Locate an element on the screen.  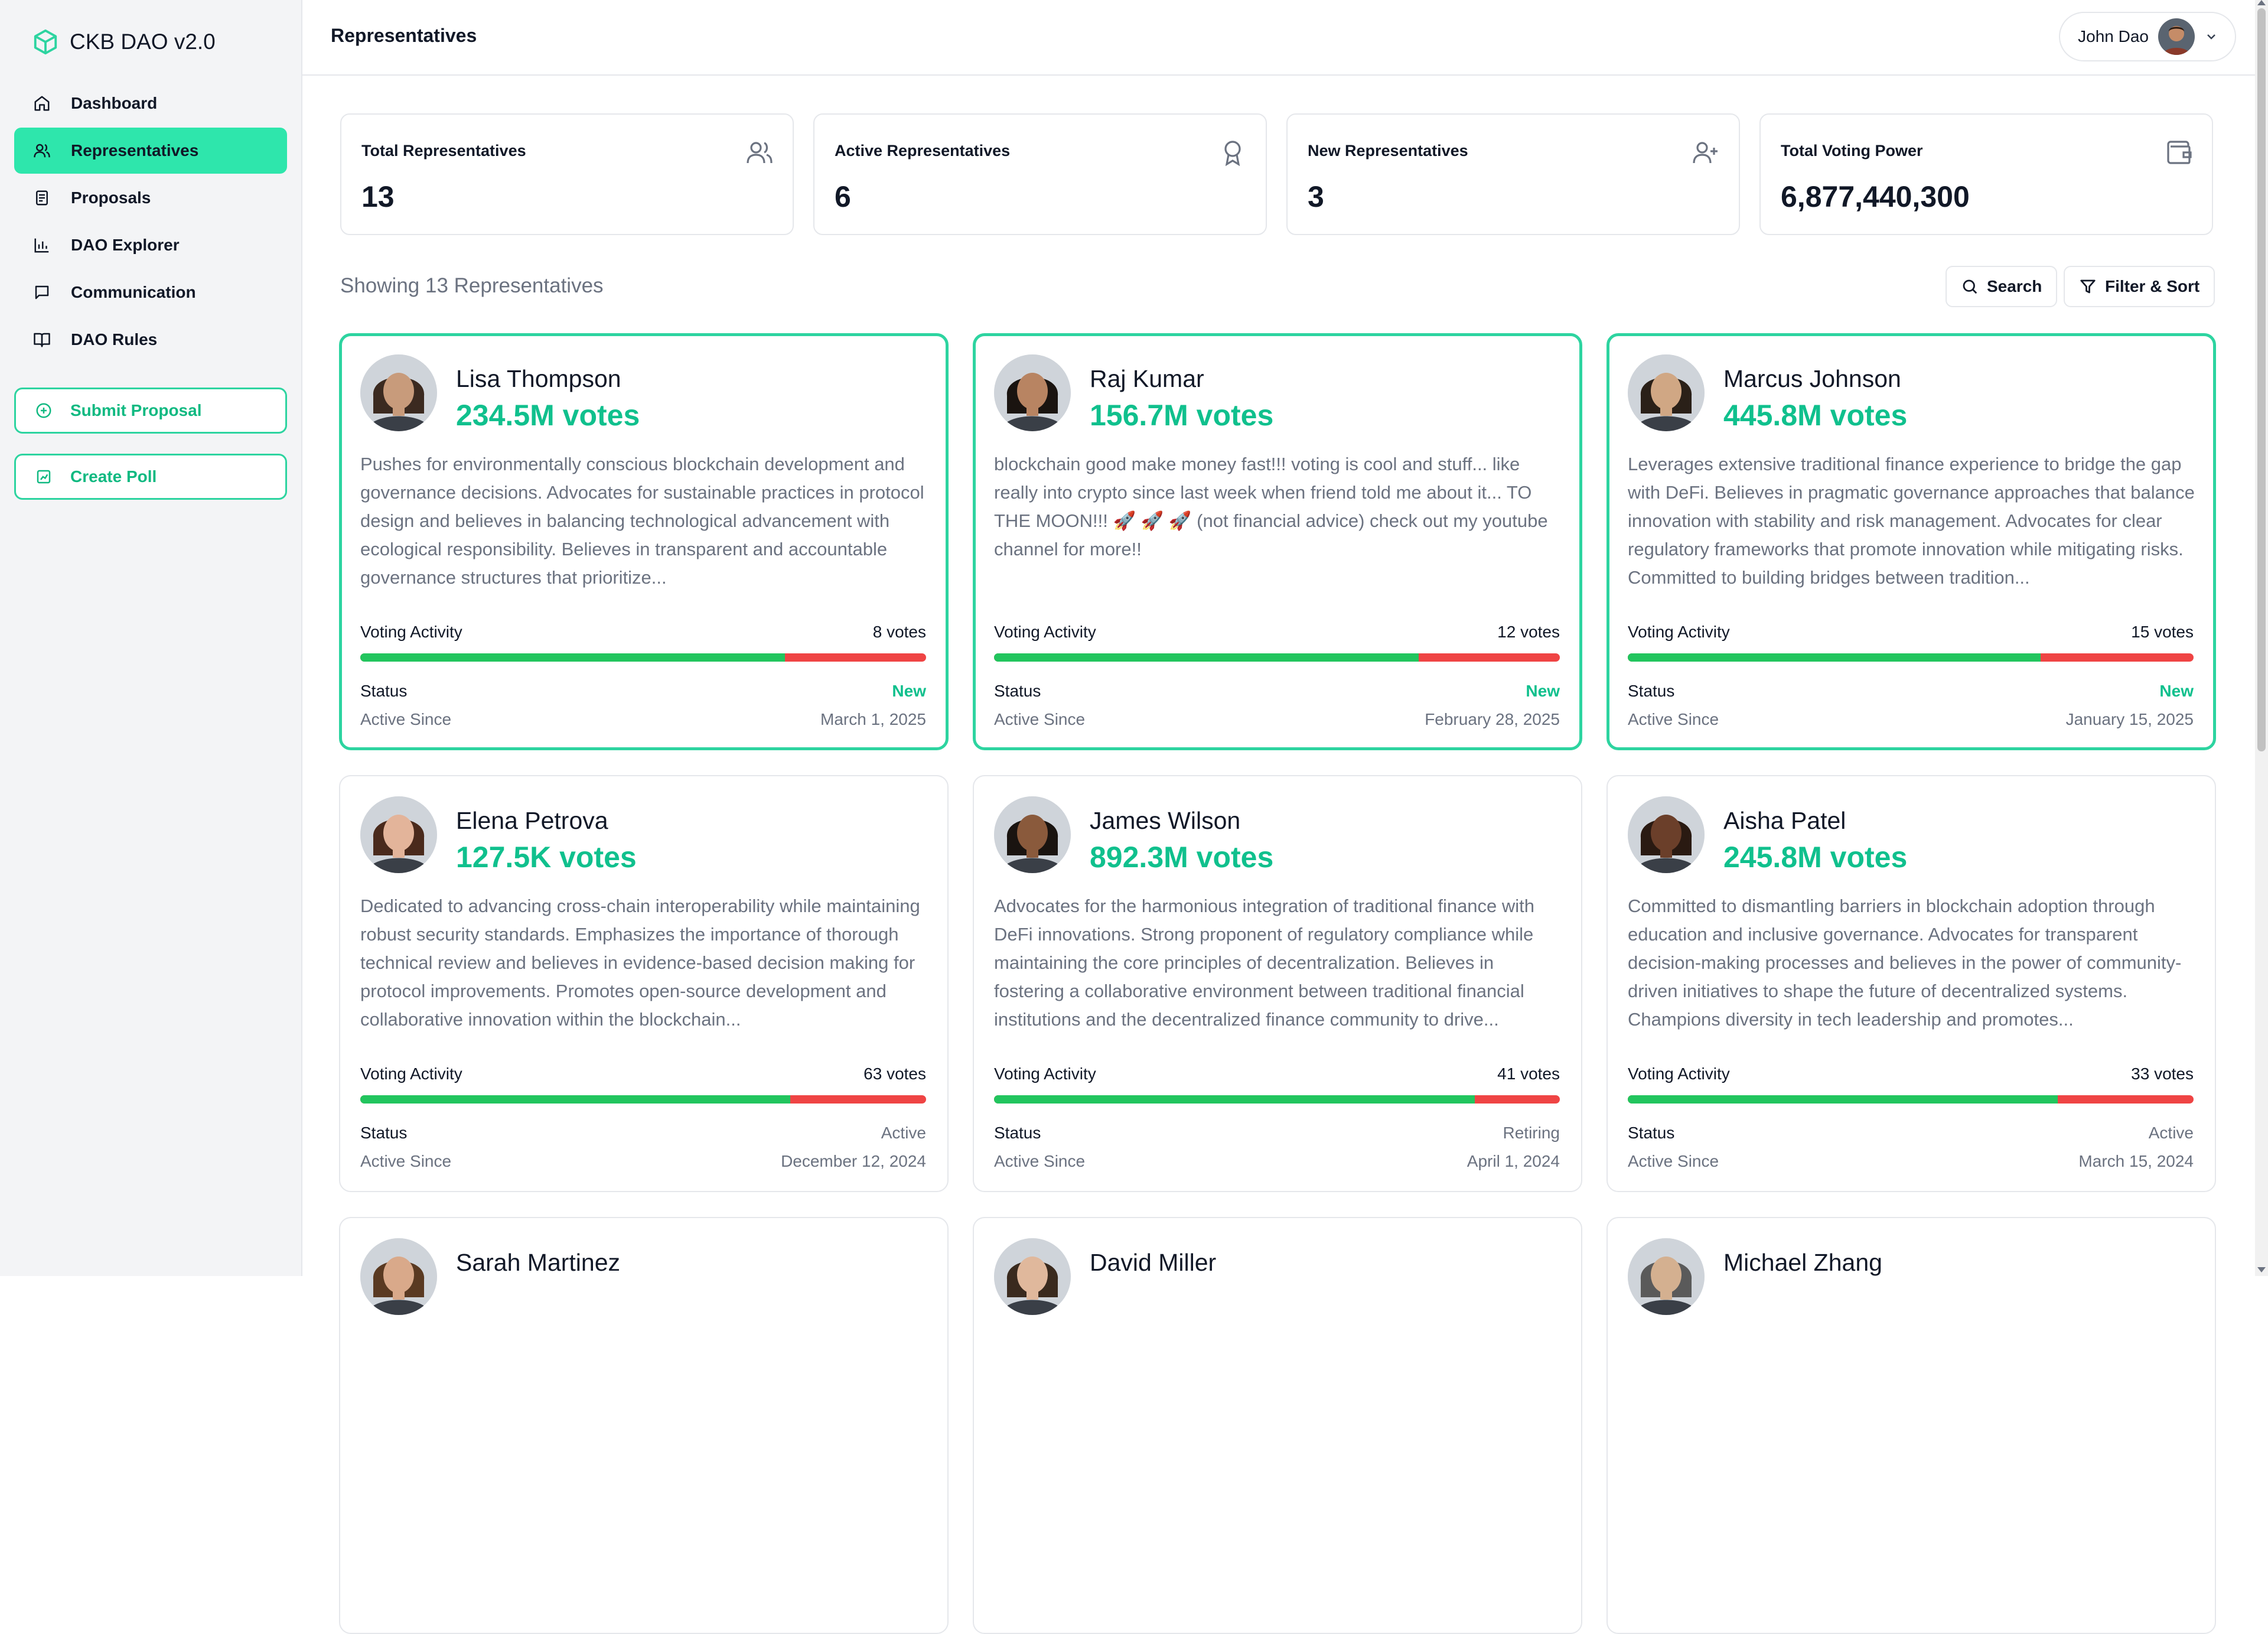
vote-count: 12 votes is located at coordinates (1528, 632).